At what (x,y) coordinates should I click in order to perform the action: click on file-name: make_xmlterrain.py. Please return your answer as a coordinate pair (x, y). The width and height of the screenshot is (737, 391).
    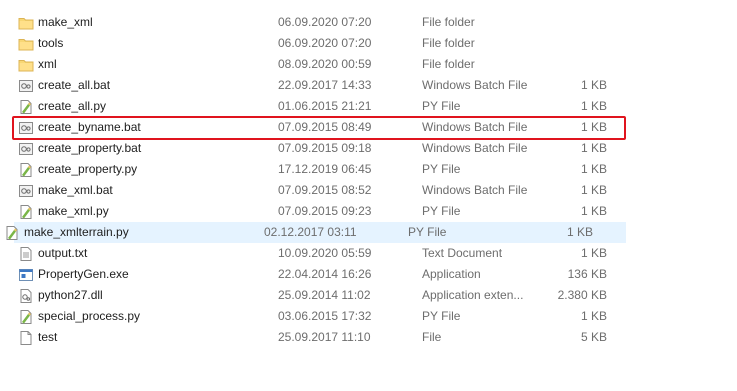
    Looking at the image, I should click on (76, 232).